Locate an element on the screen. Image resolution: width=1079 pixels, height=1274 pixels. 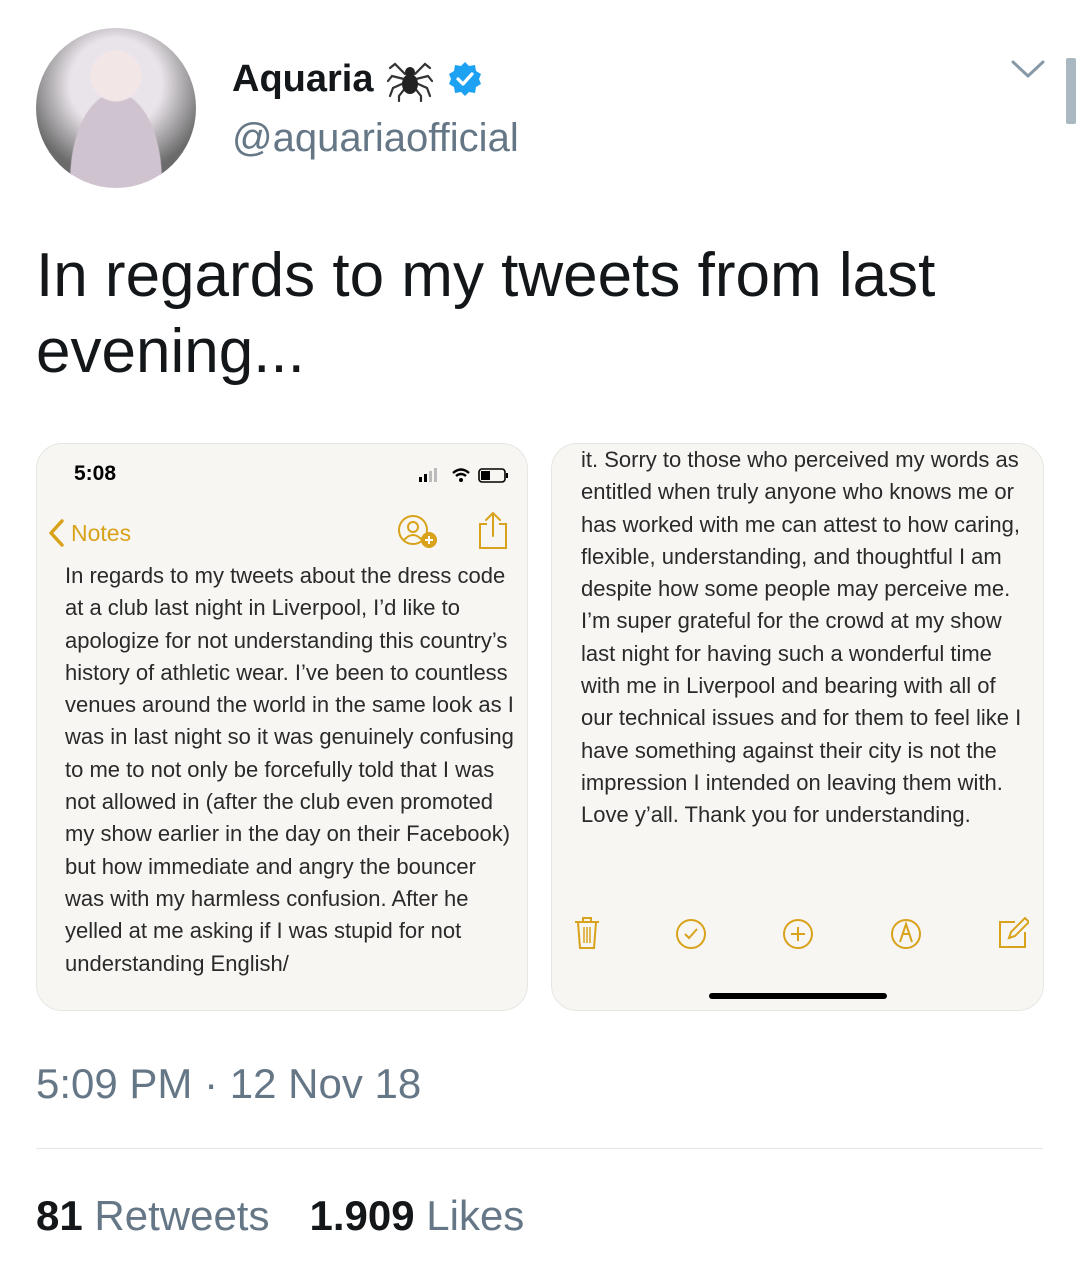
avatar is located at coordinates (116, 108).